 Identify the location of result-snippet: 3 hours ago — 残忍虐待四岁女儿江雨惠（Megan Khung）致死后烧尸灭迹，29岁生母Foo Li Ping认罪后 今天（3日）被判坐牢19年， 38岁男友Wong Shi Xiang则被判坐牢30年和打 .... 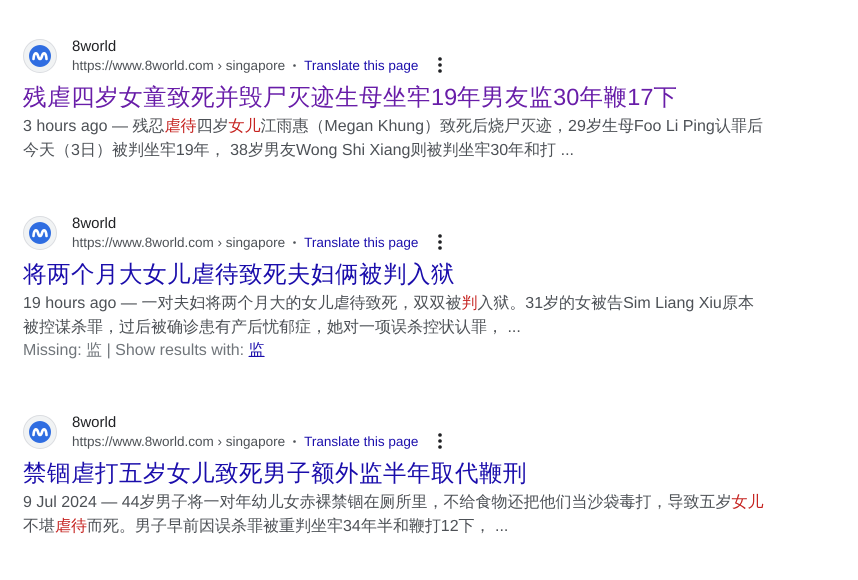
(393, 138).